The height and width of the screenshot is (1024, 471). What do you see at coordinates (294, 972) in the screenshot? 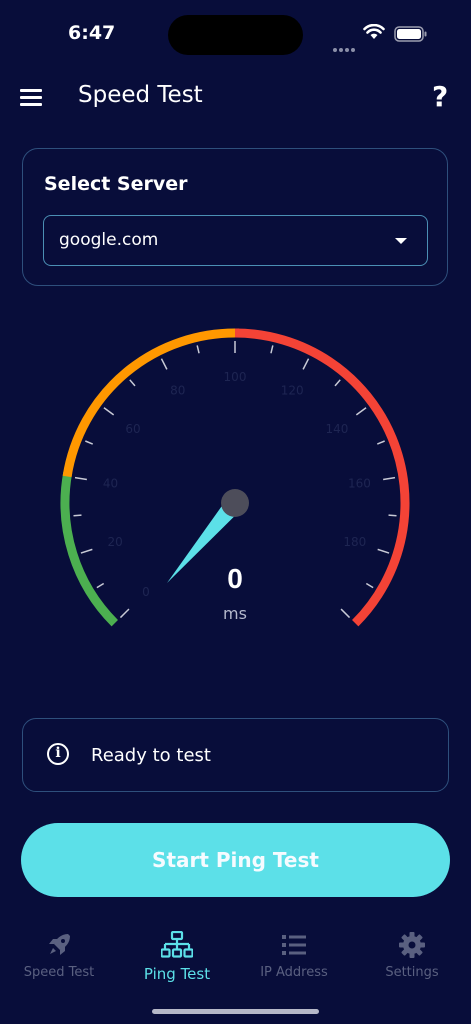
I see `nav-label-ip-address: IP Address` at bounding box center [294, 972].